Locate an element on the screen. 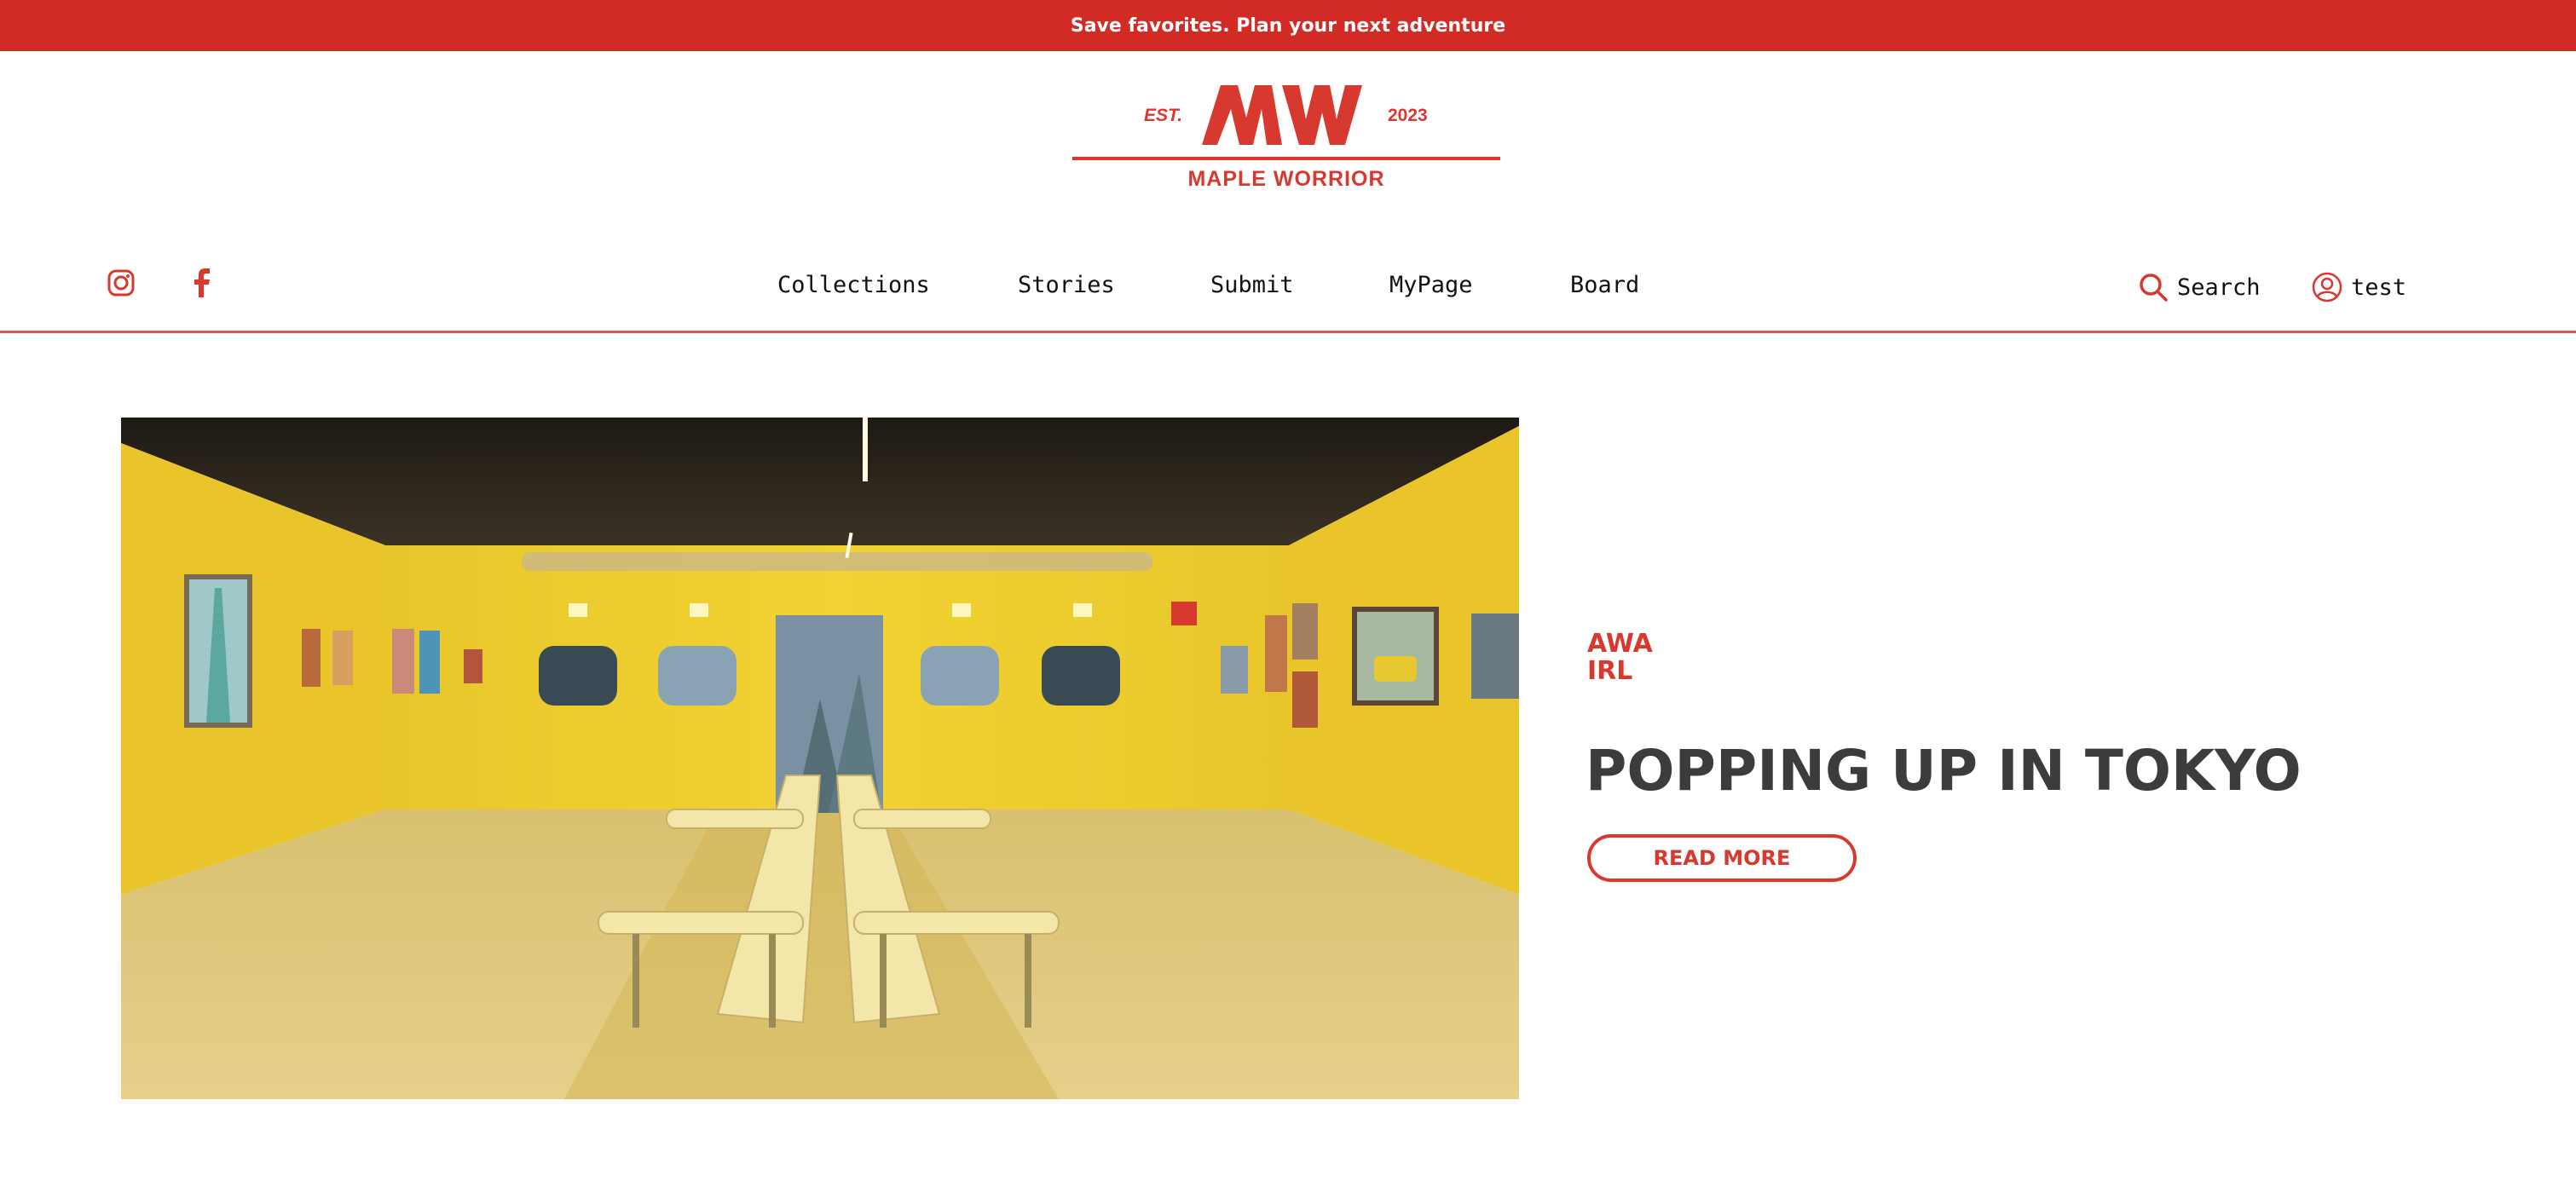 The height and width of the screenshot is (1181, 2576). announcement-text: Save favorites. Plan your next adventure is located at coordinates (1288, 25).